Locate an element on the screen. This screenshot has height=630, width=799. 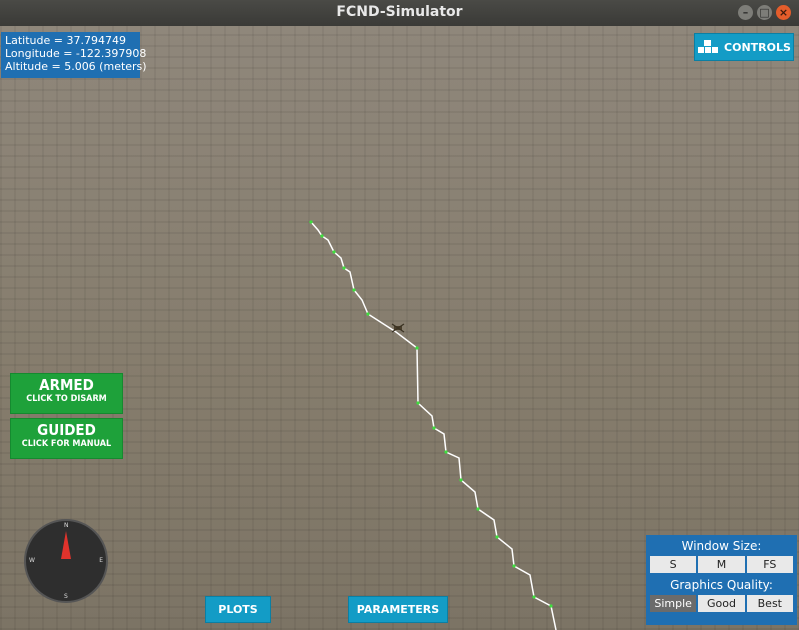
graphics-quality-selector: Simple Good Best is located at coordinates (721, 603).